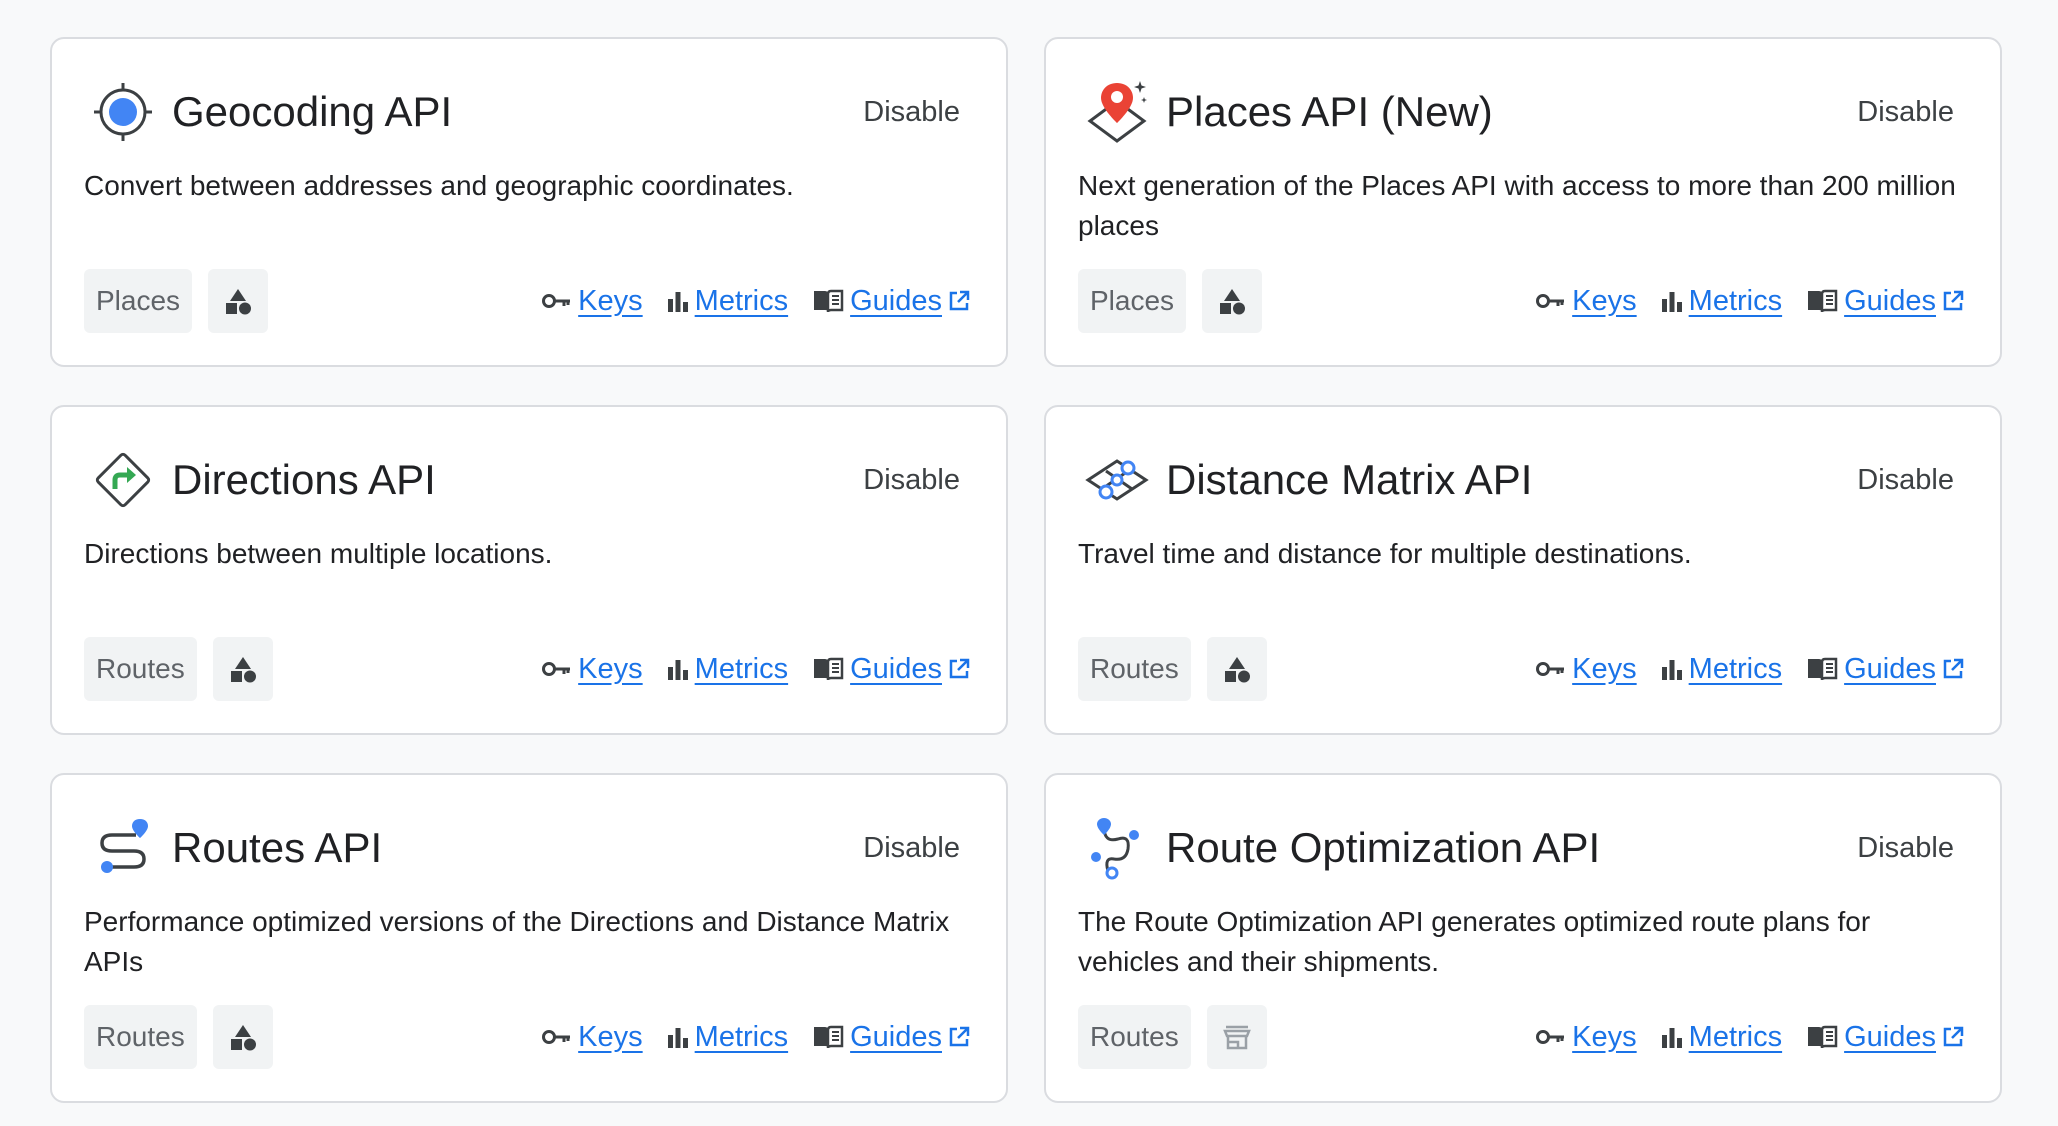  I want to click on card-header: Places API (New) Disable, so click(1518, 112).